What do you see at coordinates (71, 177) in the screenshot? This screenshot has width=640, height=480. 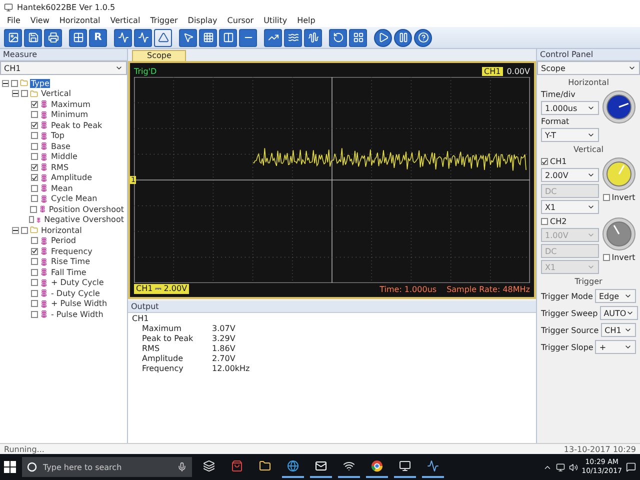 I see `tree-item: Amplitude` at bounding box center [71, 177].